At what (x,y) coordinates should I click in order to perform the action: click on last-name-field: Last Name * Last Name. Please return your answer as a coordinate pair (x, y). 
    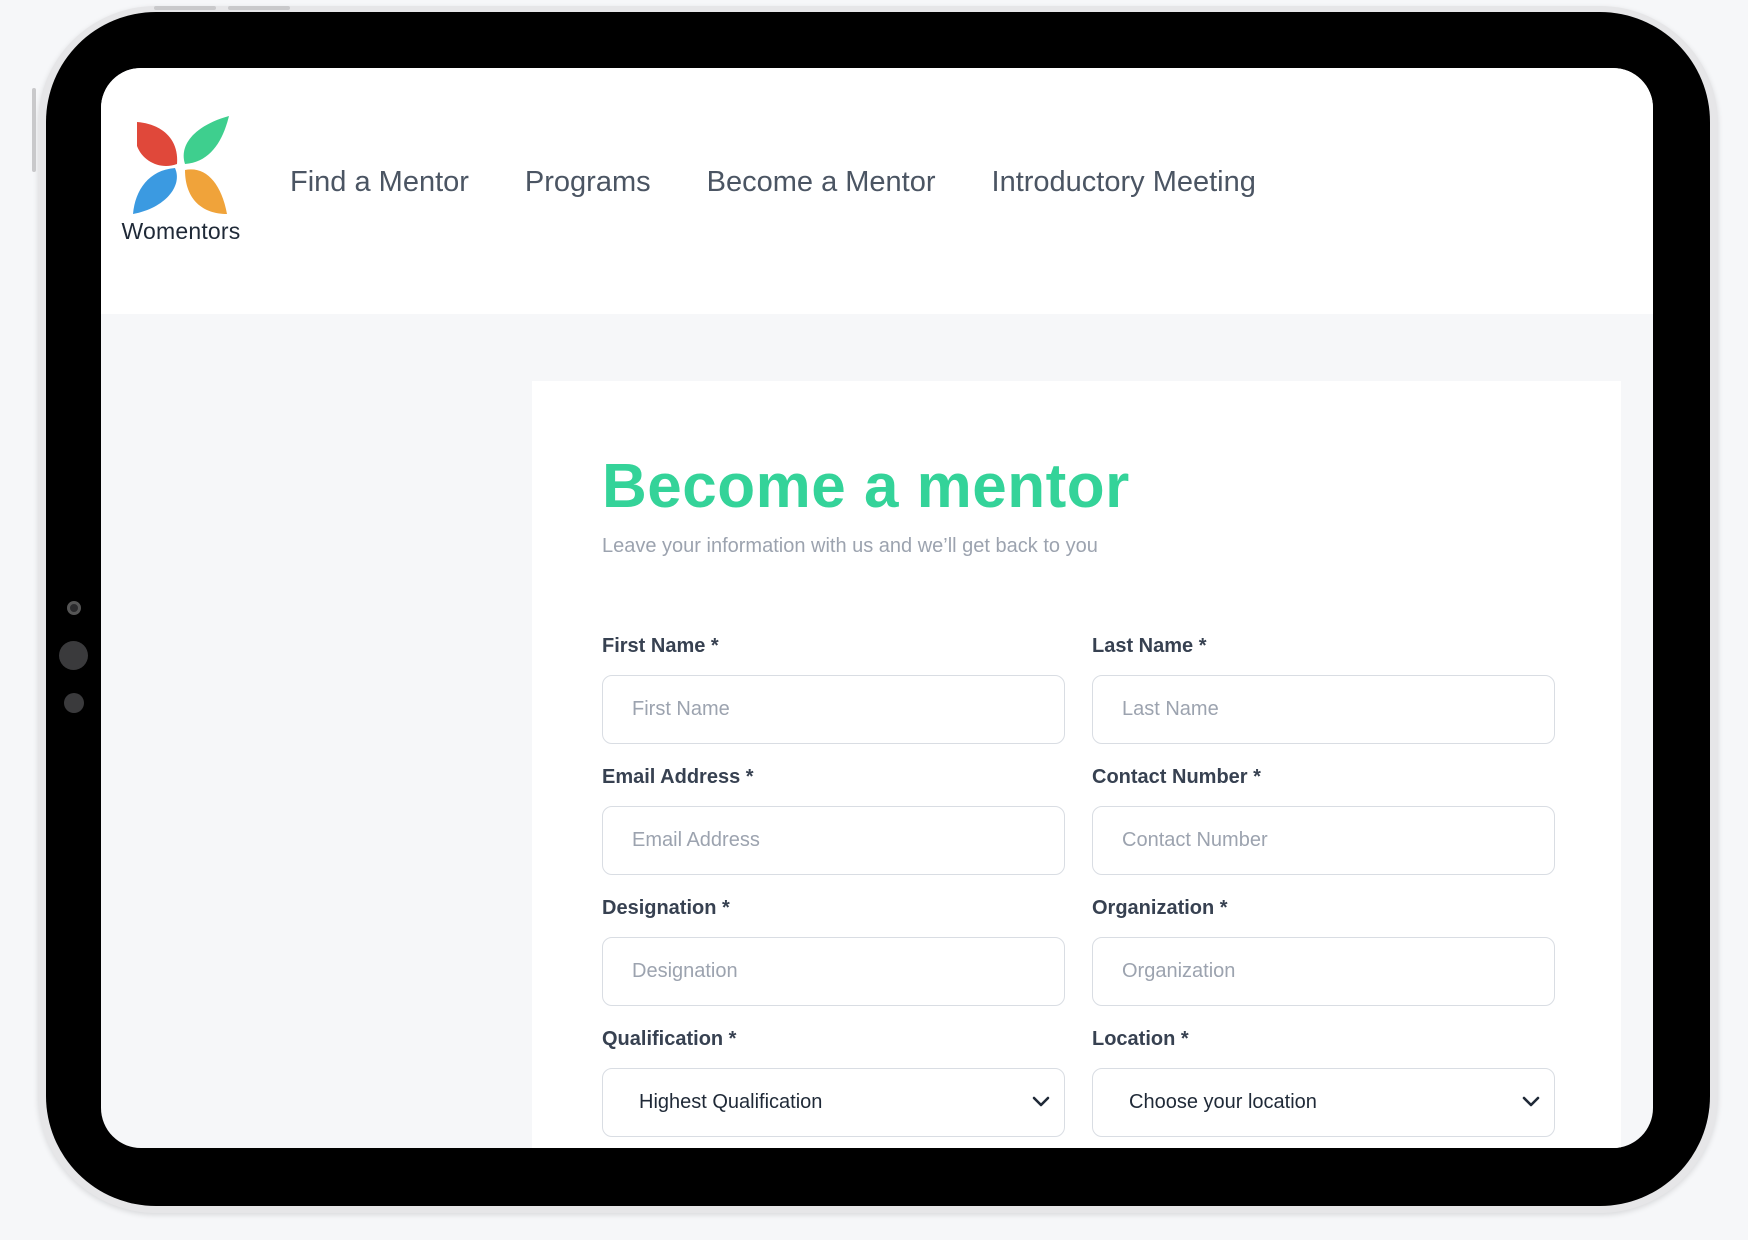
    Looking at the image, I should click on (1323, 689).